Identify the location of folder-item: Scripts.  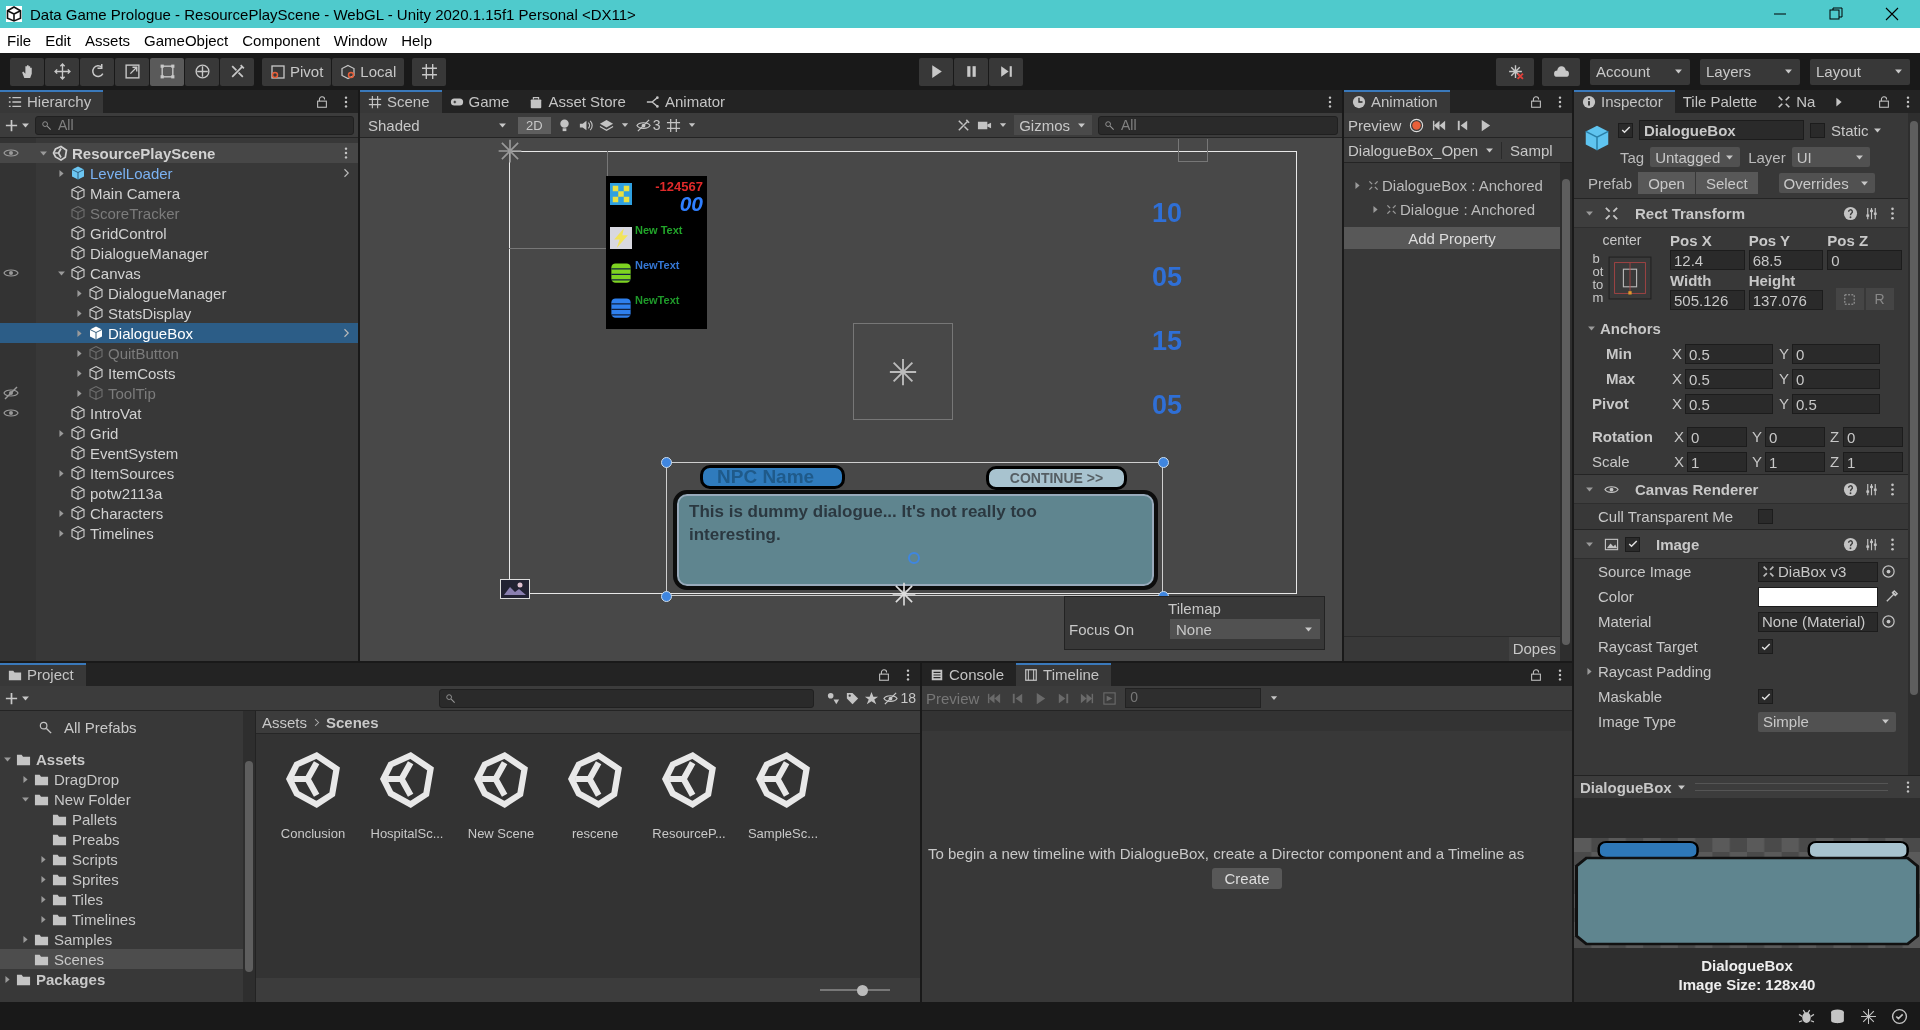
(121, 859).